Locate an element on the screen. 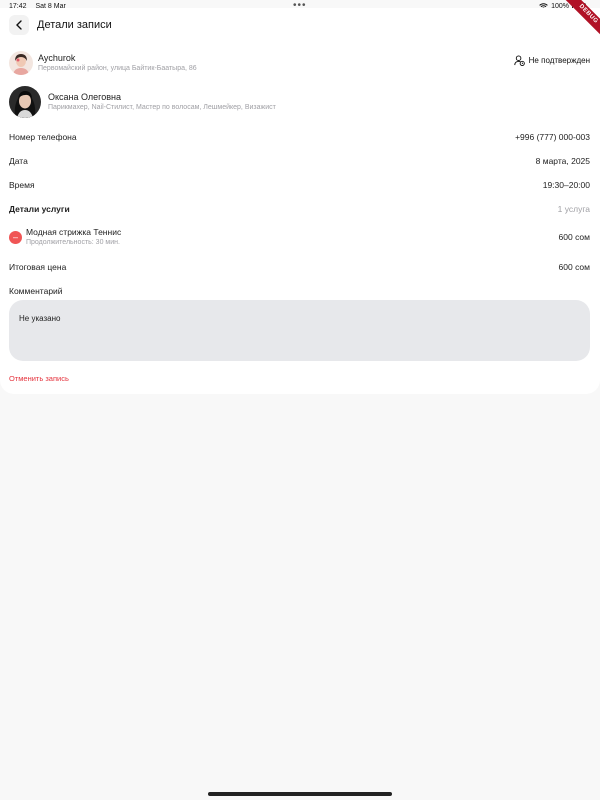  chevron-left-icon is located at coordinates (19, 25).